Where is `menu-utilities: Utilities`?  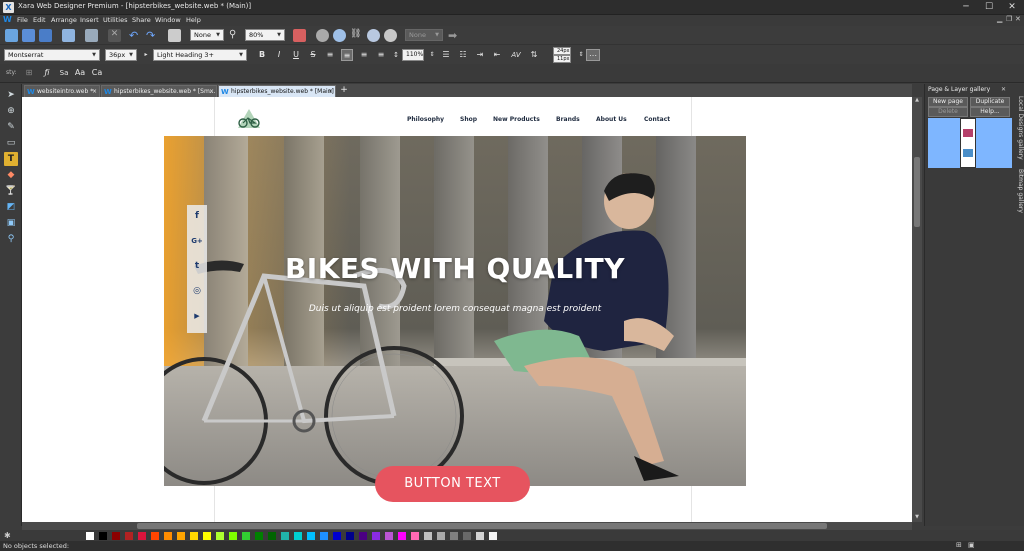
menu-utilities: Utilities is located at coordinates (115, 20).